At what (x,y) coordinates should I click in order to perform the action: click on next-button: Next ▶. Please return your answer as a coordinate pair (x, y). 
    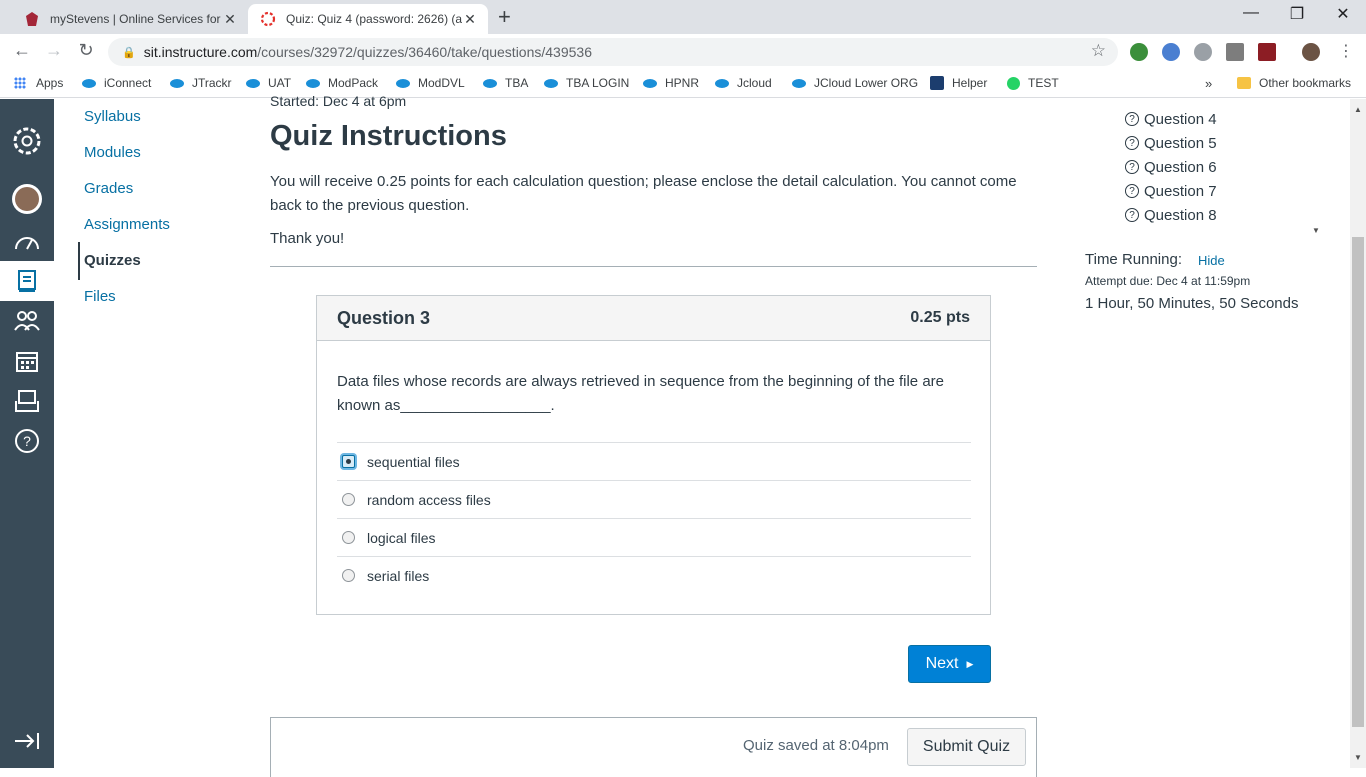
    Looking at the image, I should click on (949, 664).